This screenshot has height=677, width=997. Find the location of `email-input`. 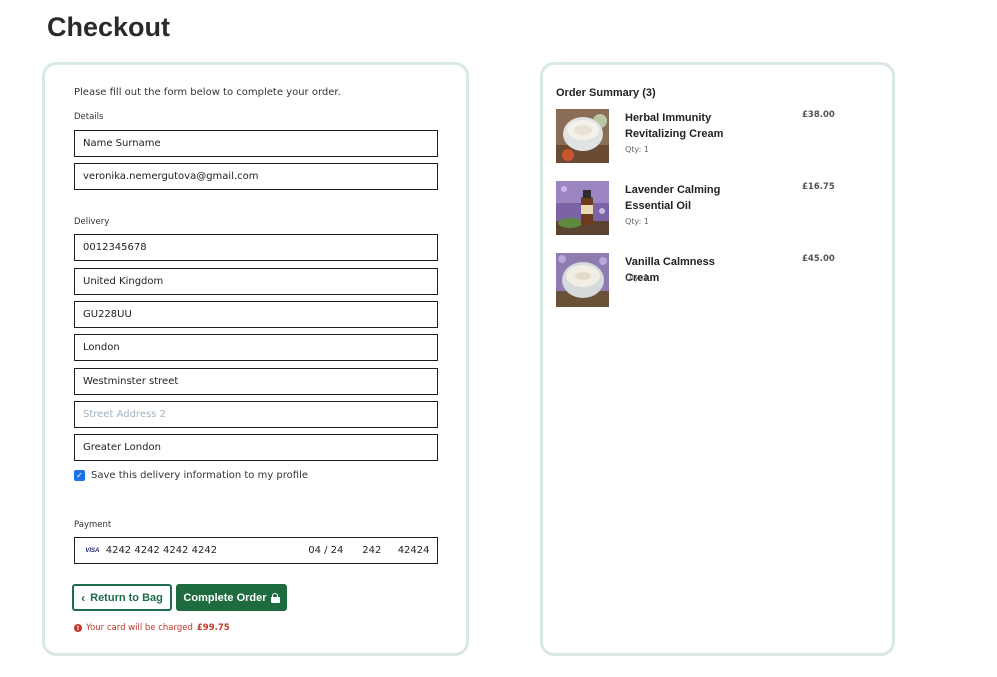

email-input is located at coordinates (256, 176).